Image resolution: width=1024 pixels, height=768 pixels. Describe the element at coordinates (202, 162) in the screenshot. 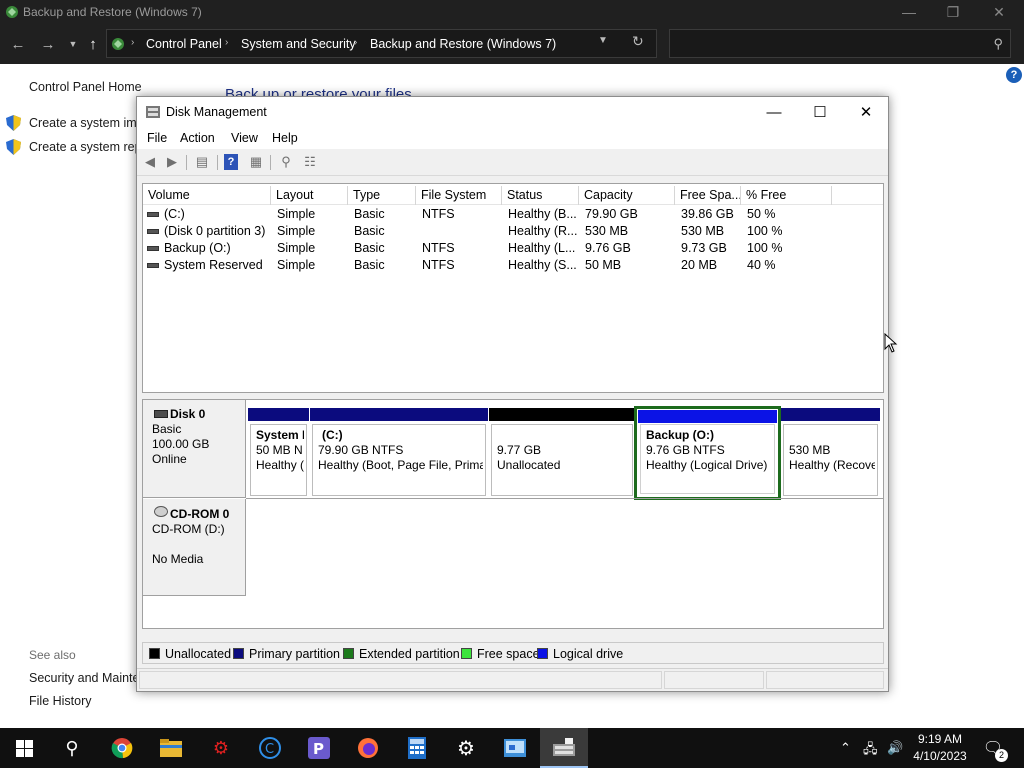

I see `show-hide-tree-icon: ▤` at that location.